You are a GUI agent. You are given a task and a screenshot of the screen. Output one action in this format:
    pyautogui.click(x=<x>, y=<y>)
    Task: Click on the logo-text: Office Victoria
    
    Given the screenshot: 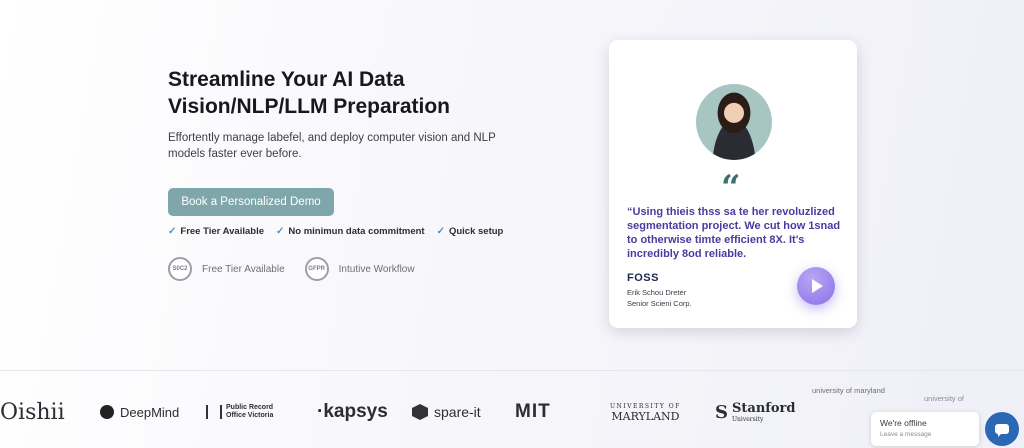 What is the action you would take?
    pyautogui.click(x=250, y=415)
    